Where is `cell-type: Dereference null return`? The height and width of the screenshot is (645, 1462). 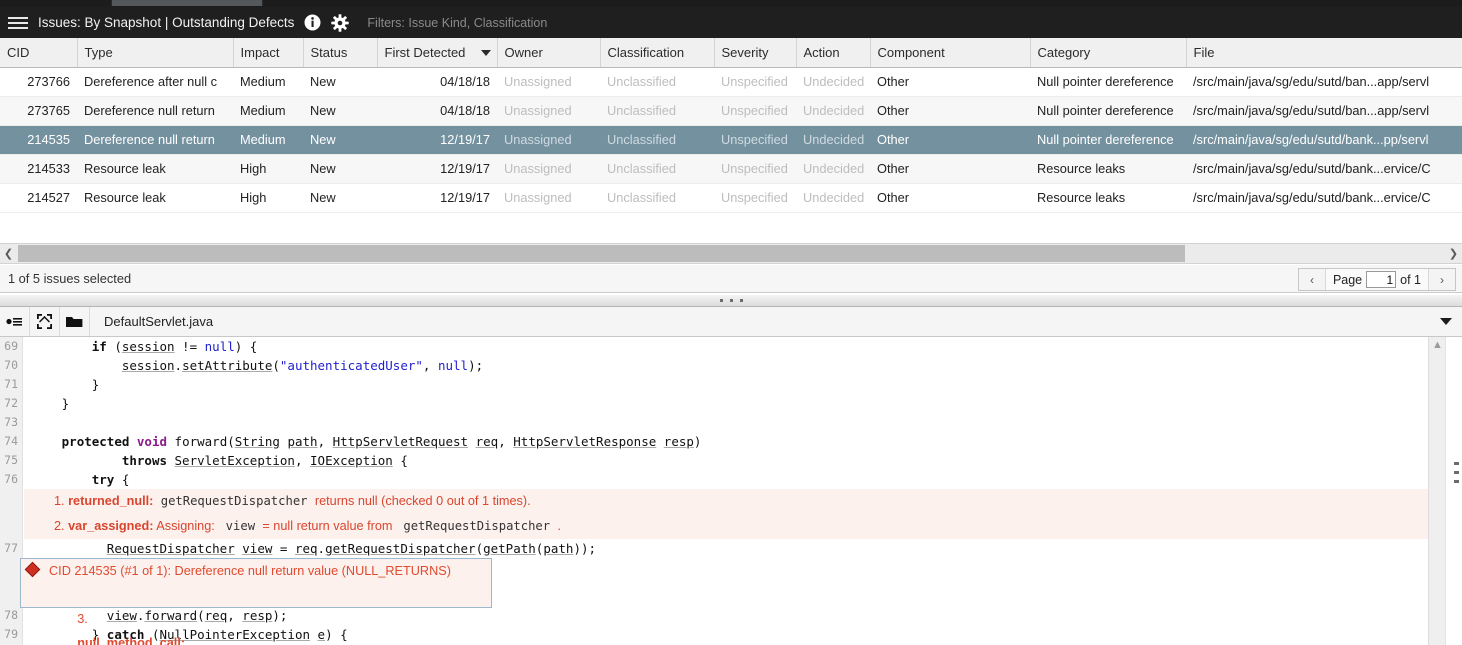
cell-type: Dereference null return is located at coordinates (155, 111).